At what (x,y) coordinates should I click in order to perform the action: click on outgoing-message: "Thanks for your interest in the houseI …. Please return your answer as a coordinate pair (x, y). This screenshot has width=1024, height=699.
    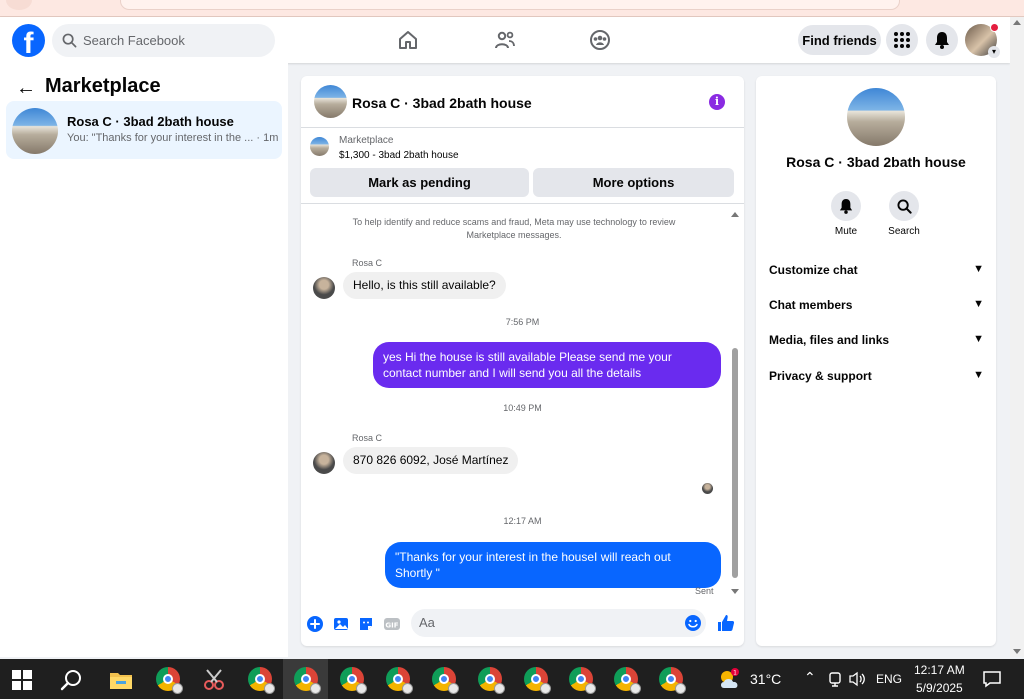
    Looking at the image, I should click on (553, 565).